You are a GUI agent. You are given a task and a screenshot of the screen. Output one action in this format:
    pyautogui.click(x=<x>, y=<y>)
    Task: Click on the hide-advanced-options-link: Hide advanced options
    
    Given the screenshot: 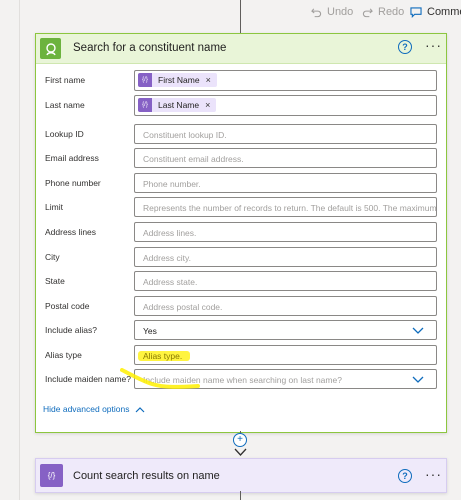 What is the action you would take?
    pyautogui.click(x=94, y=409)
    